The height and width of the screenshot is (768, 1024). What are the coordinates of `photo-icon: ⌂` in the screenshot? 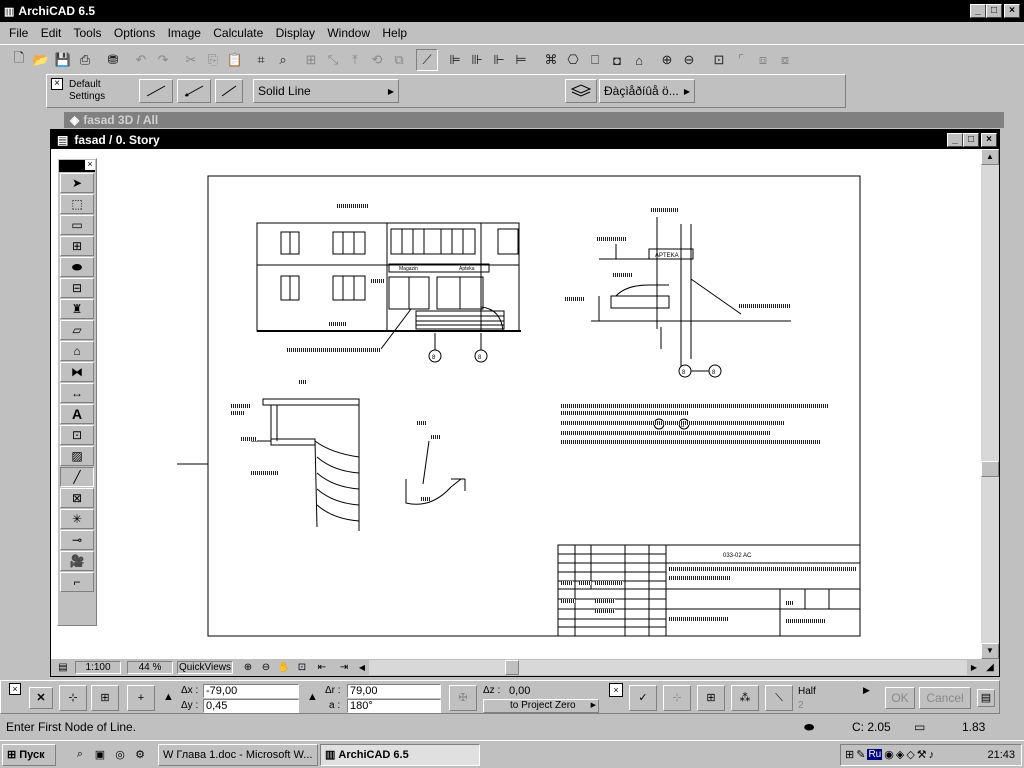 It's located at (639, 60).